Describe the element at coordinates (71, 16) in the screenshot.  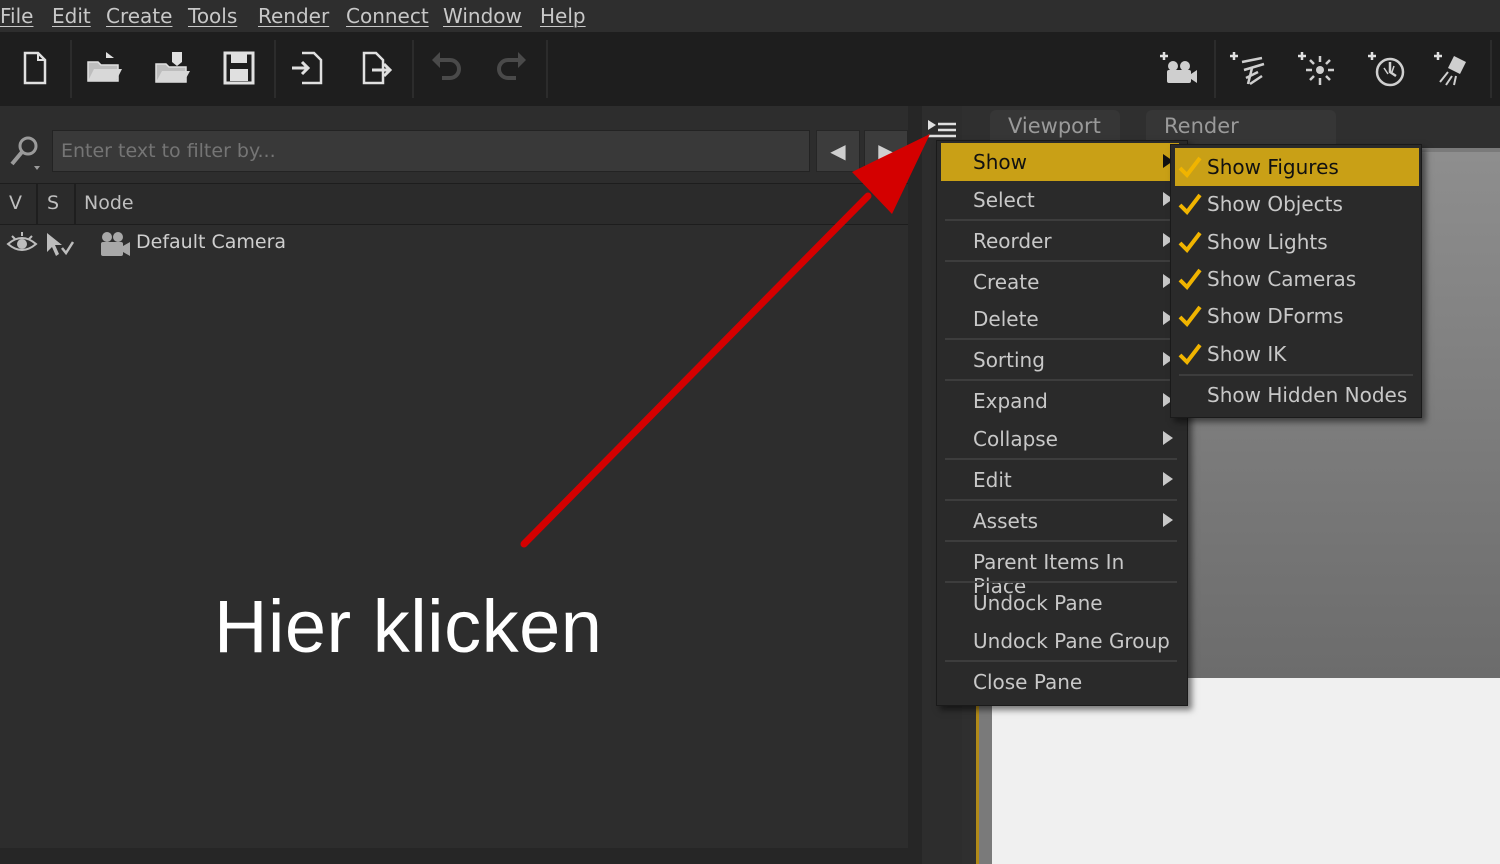
I see `menu-edit: Edit` at that location.